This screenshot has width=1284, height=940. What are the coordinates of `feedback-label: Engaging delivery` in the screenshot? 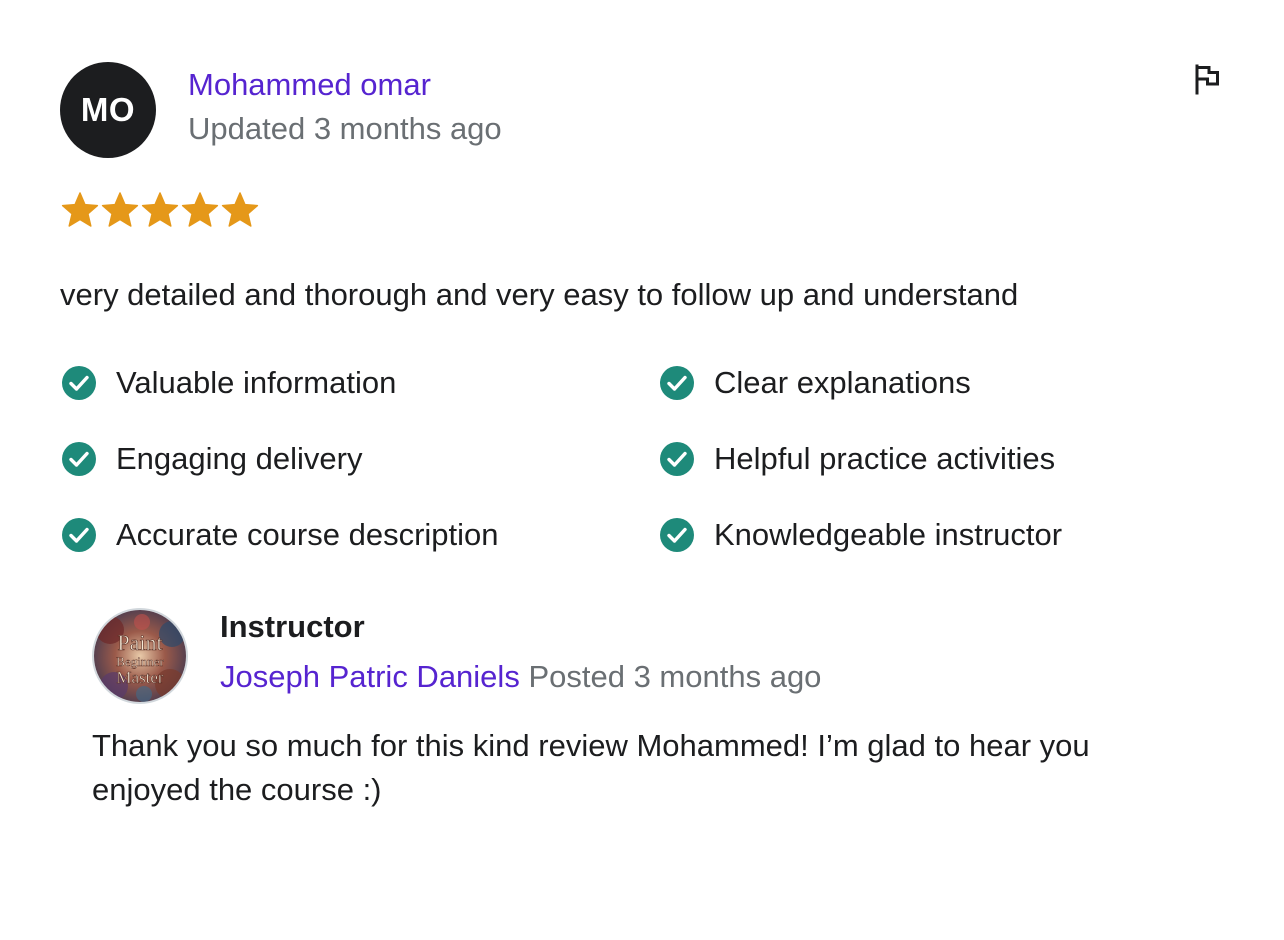 It's located at (239, 458).